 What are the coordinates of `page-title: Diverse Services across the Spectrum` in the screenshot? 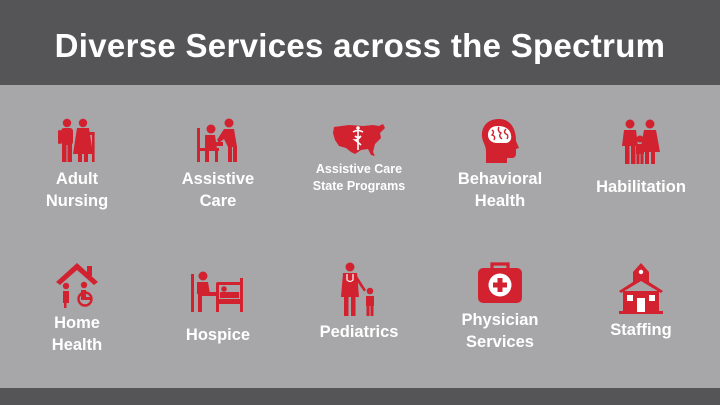 It's located at (360, 45).